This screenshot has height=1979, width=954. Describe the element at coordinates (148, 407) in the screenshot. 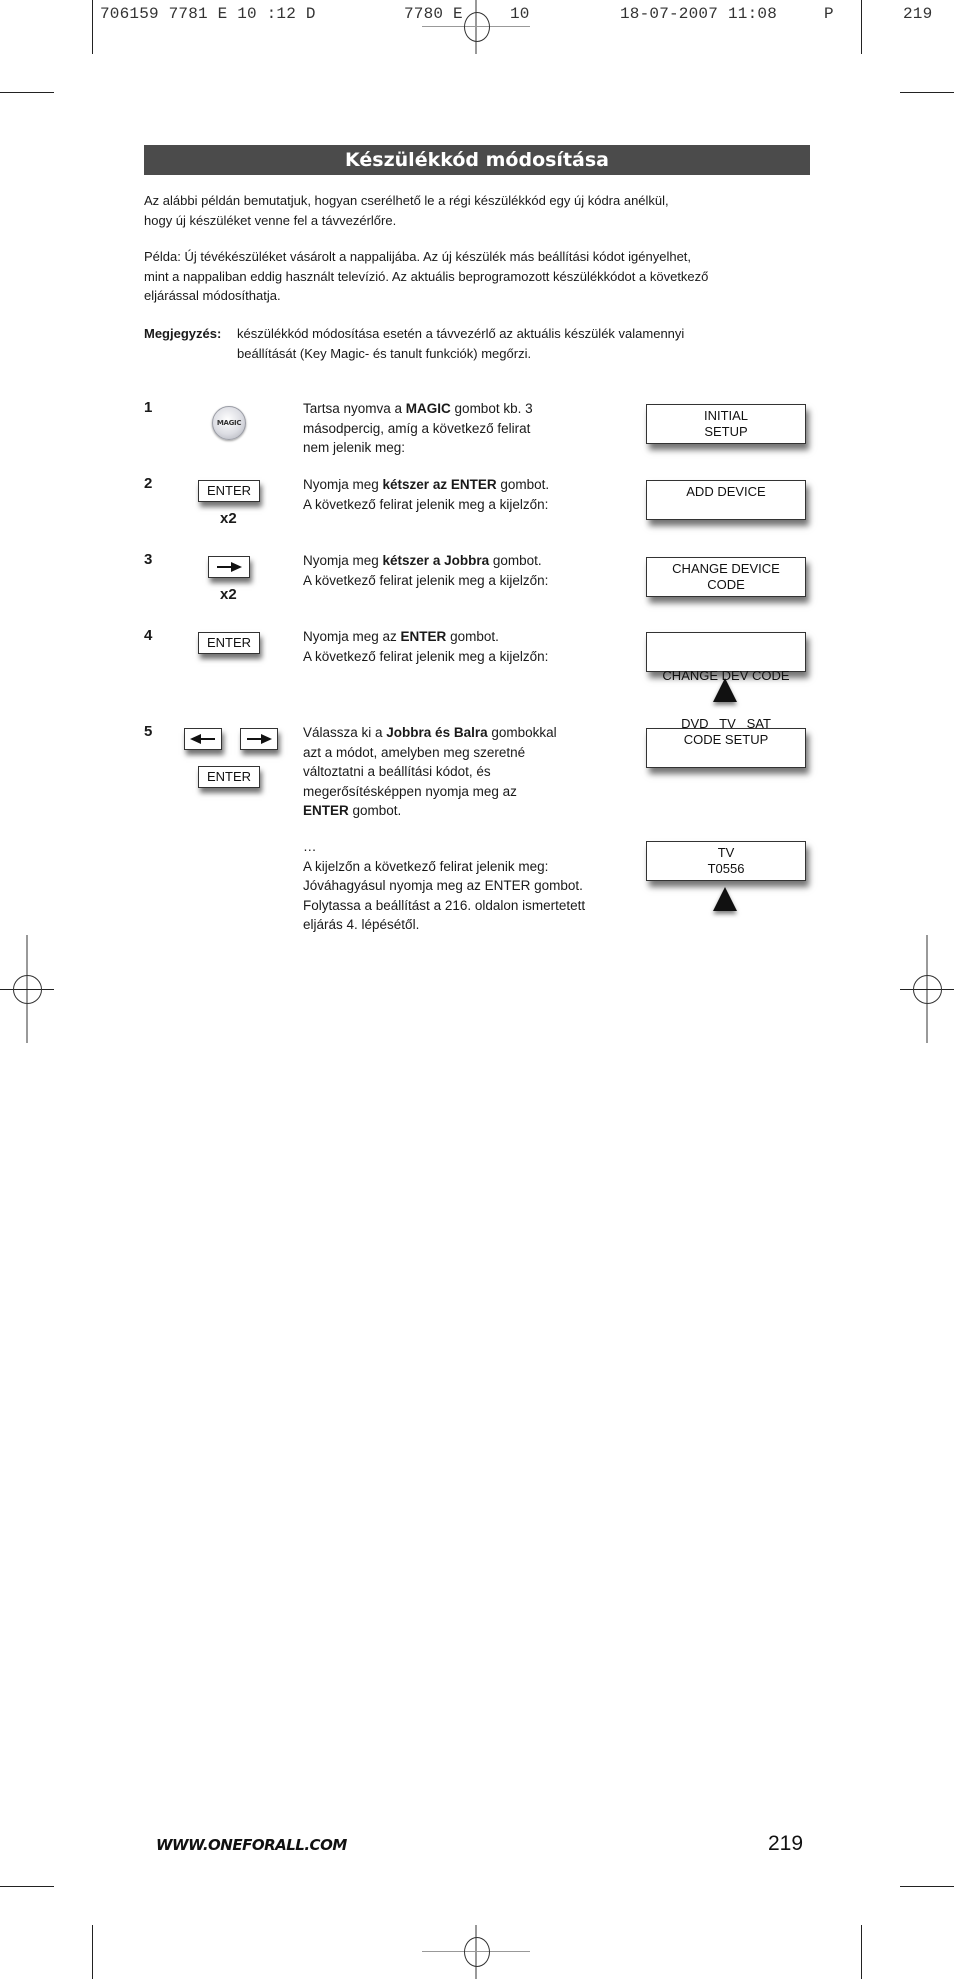

I see `step-number: 1` at that location.